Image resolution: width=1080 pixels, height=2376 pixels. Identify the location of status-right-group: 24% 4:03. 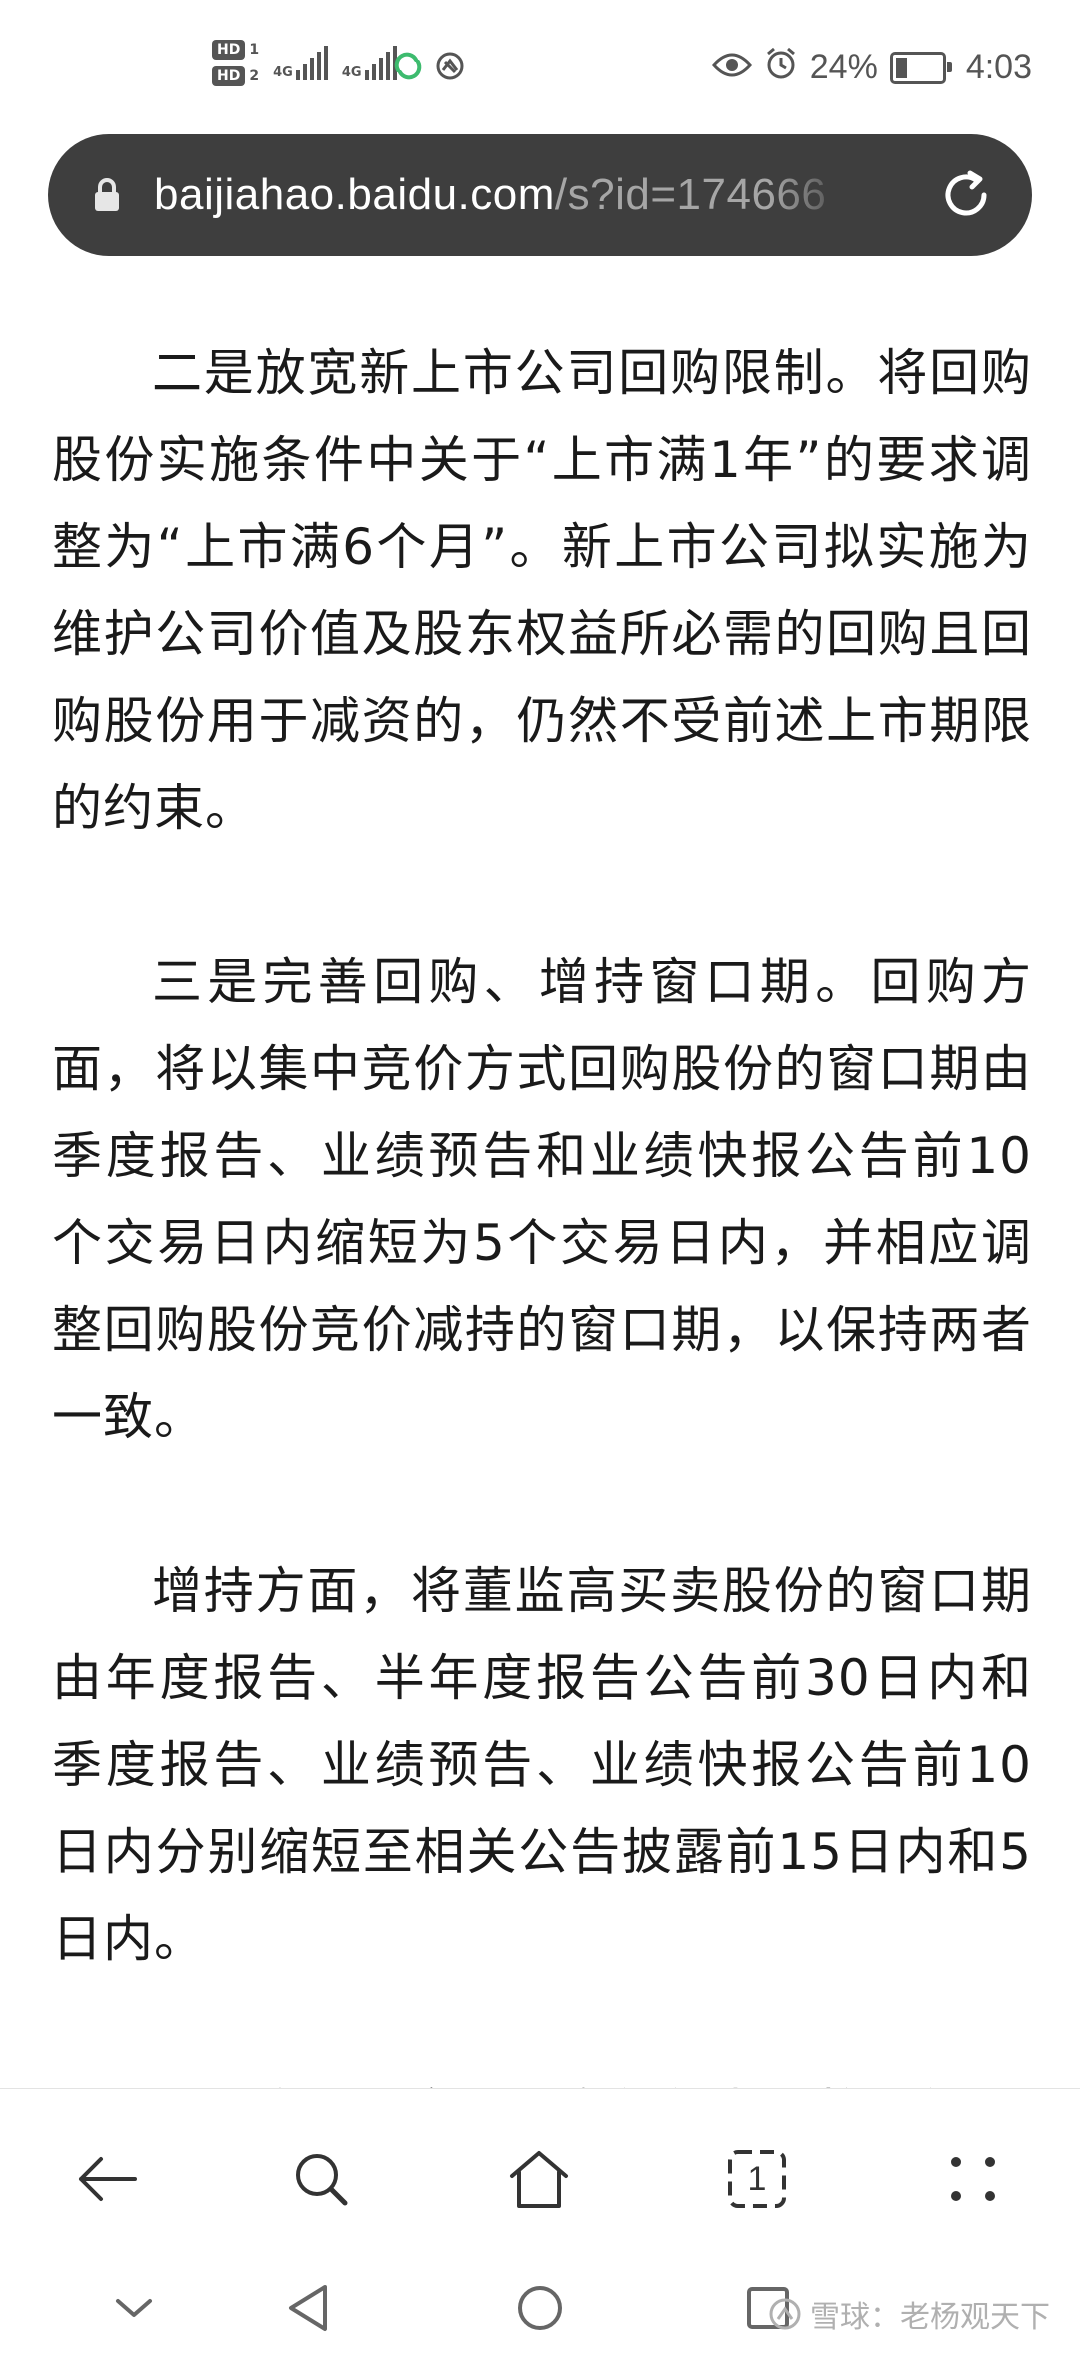
(871, 67).